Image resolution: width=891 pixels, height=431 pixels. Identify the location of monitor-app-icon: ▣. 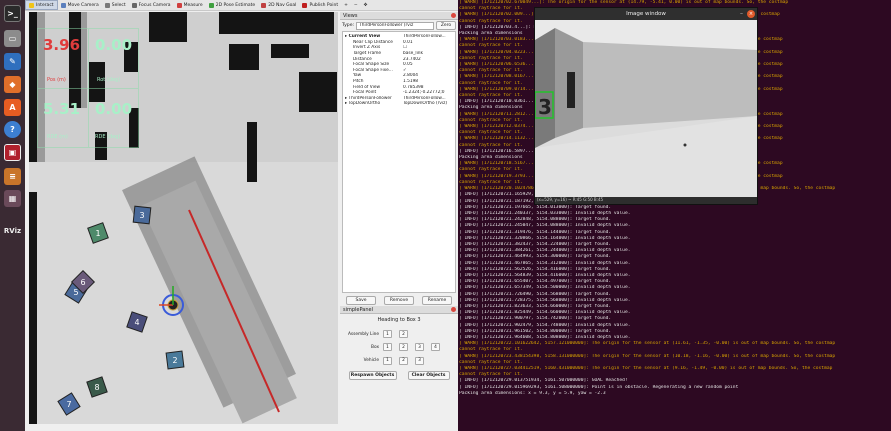
(12, 152).